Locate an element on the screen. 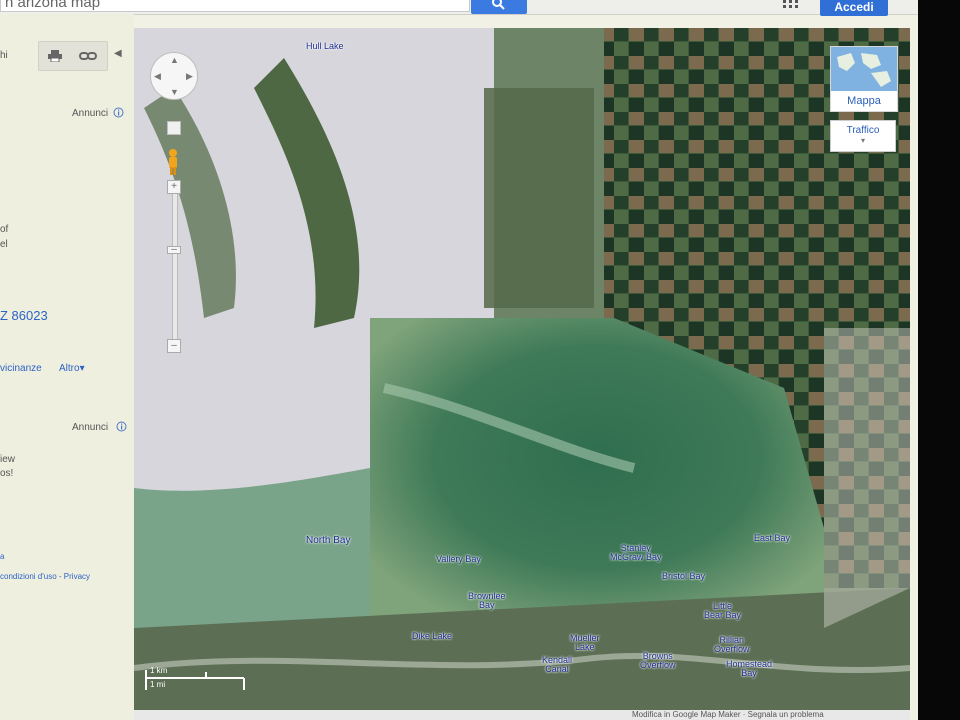 The height and width of the screenshot is (720, 960). toolbar-box is located at coordinates (73, 56).